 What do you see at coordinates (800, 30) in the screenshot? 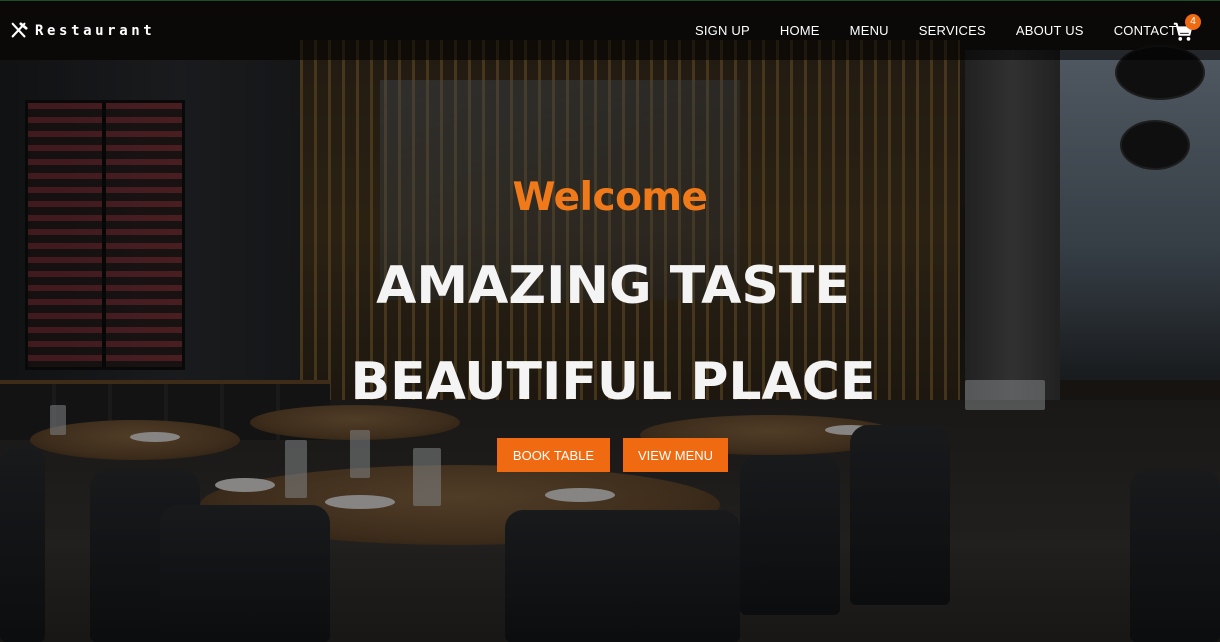
I see `nav-link-home: HOME` at bounding box center [800, 30].